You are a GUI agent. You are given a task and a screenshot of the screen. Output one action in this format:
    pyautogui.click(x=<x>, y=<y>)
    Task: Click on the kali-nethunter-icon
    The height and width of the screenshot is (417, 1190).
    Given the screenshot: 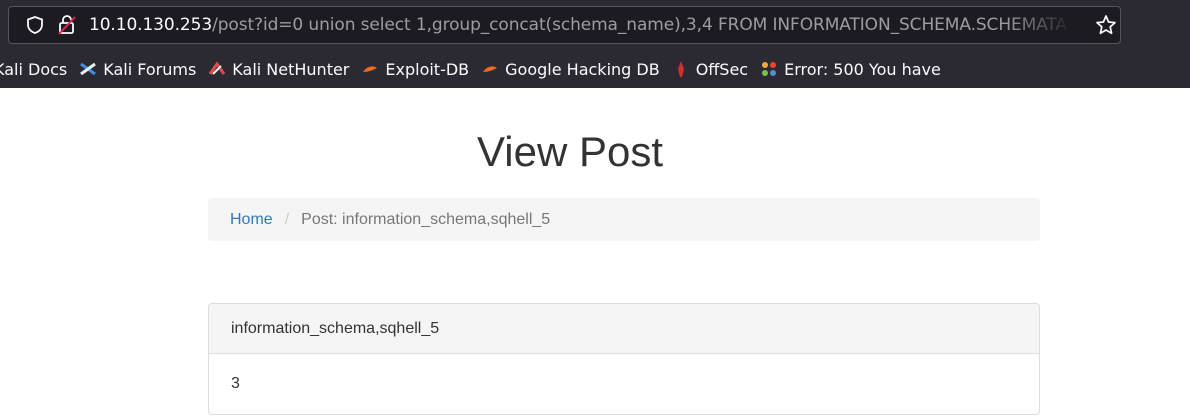 What is the action you would take?
    pyautogui.click(x=217, y=69)
    